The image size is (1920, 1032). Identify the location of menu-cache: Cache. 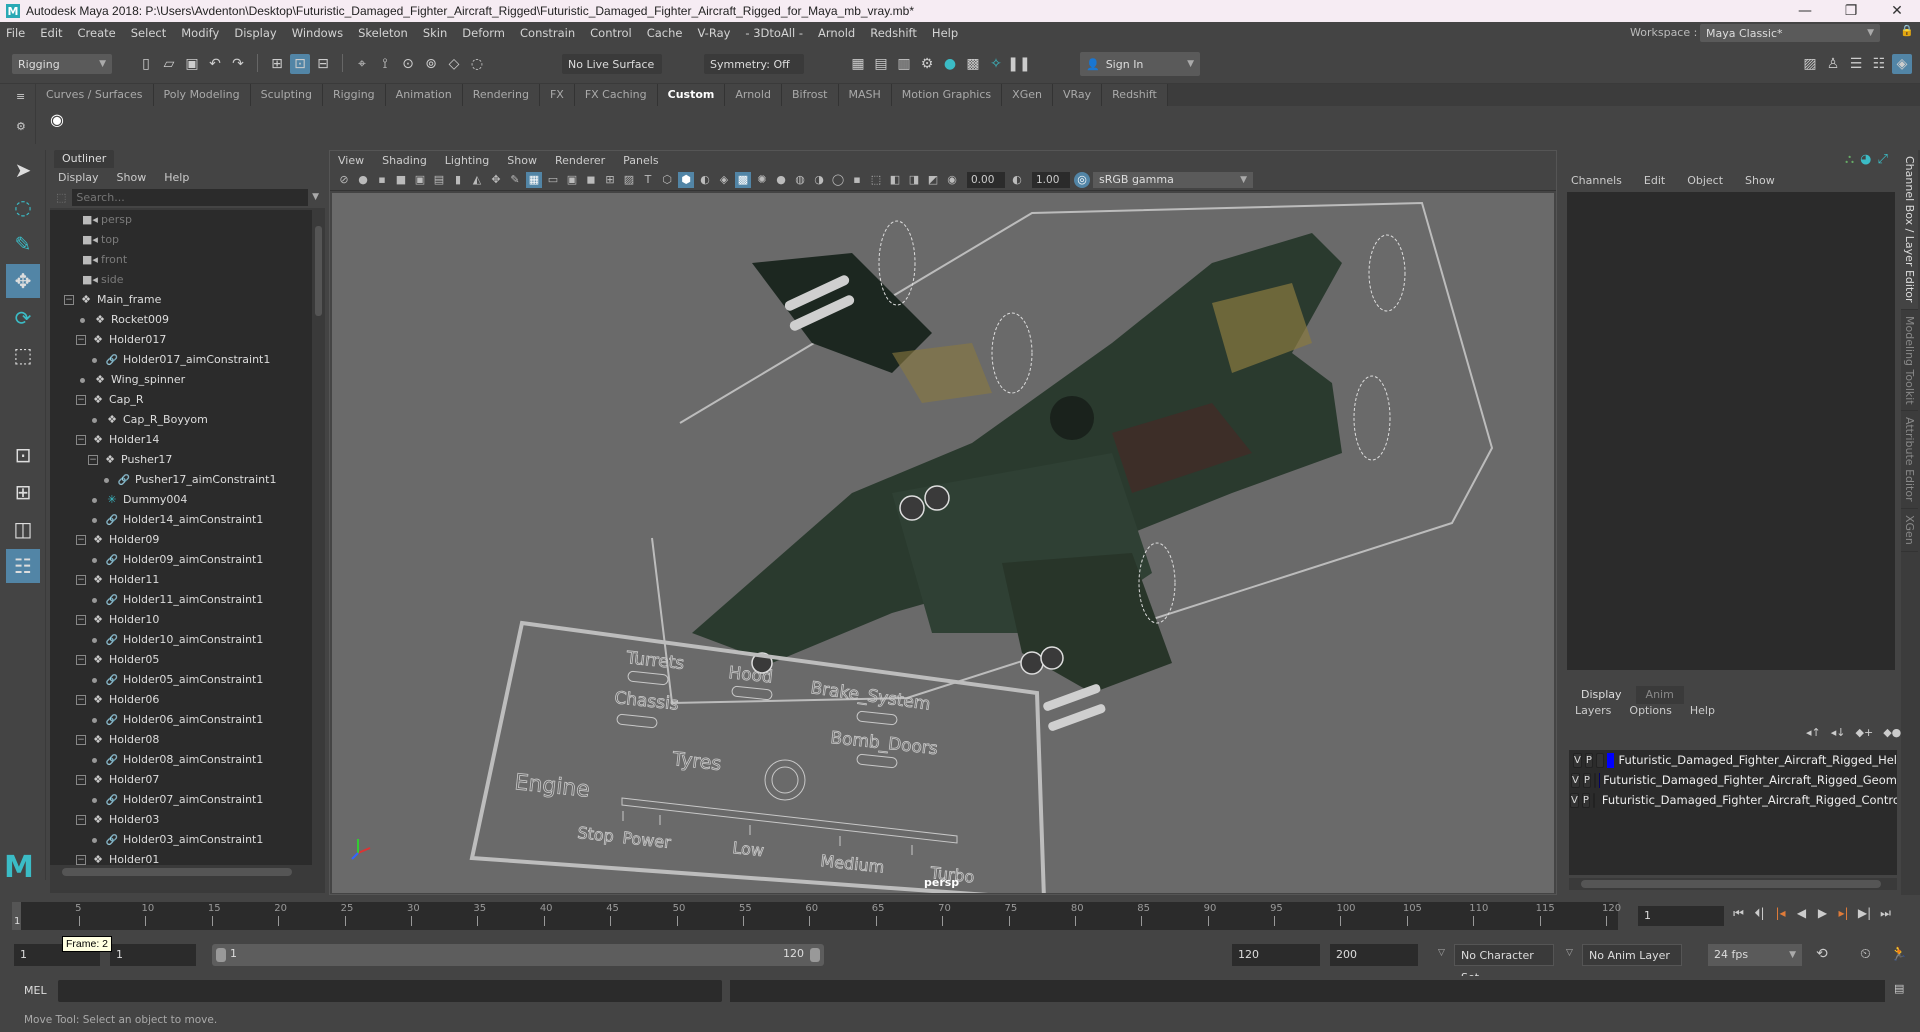
(665, 33).